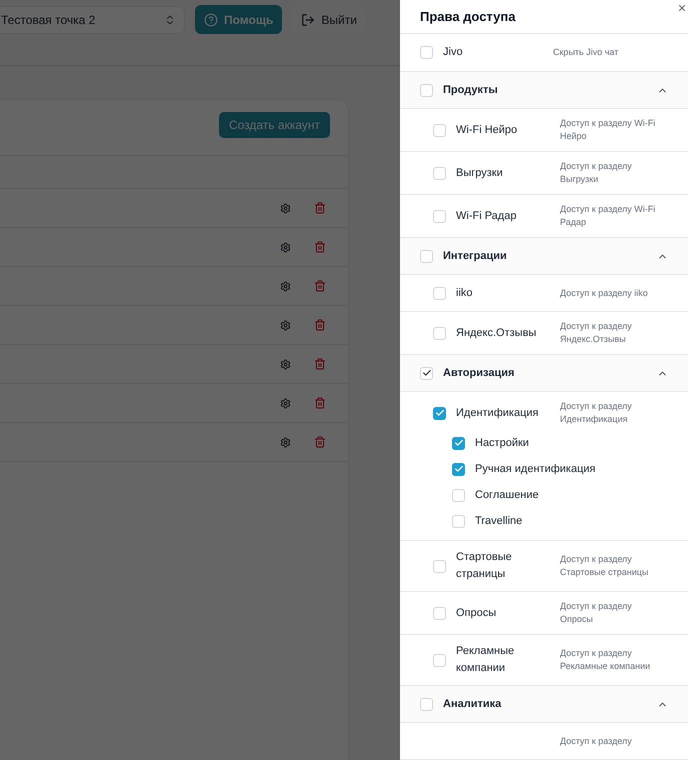 This screenshot has height=760, width=688. What do you see at coordinates (484, 566) in the screenshot?
I see `permission-label: Стартовые страницы` at bounding box center [484, 566].